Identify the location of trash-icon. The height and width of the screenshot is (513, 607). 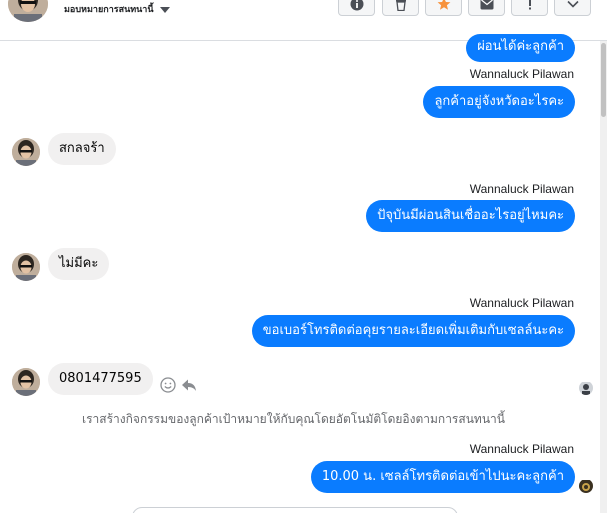
(400, 5).